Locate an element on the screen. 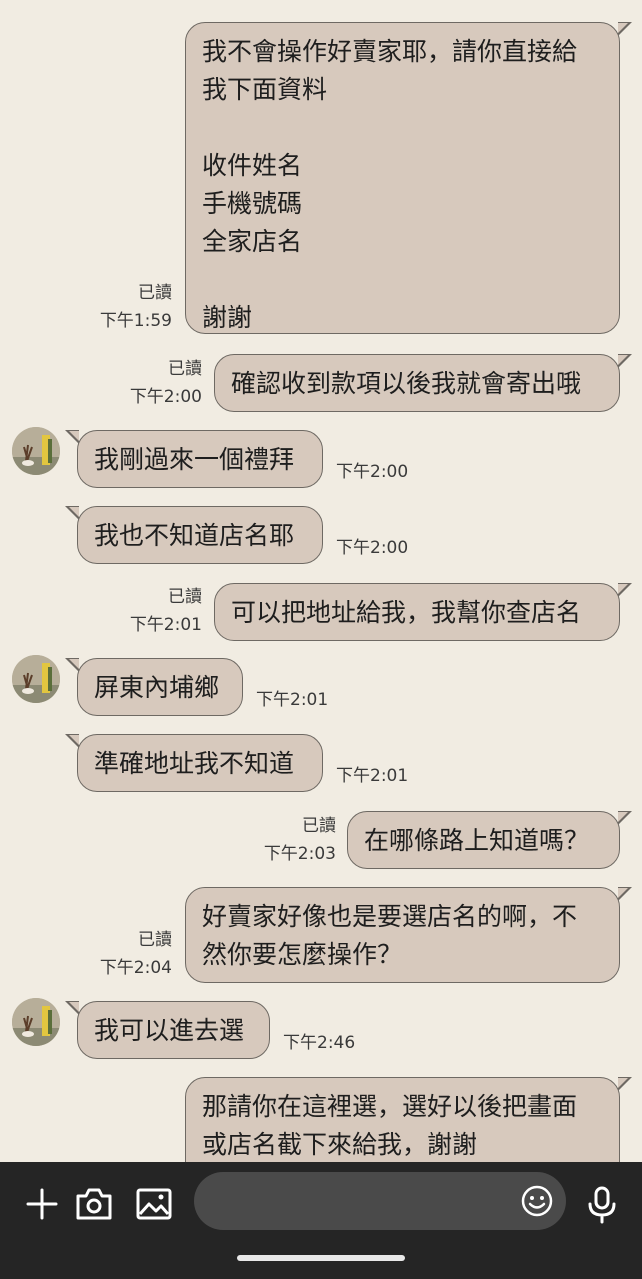  bottom-input-bar is located at coordinates (321, 1220).